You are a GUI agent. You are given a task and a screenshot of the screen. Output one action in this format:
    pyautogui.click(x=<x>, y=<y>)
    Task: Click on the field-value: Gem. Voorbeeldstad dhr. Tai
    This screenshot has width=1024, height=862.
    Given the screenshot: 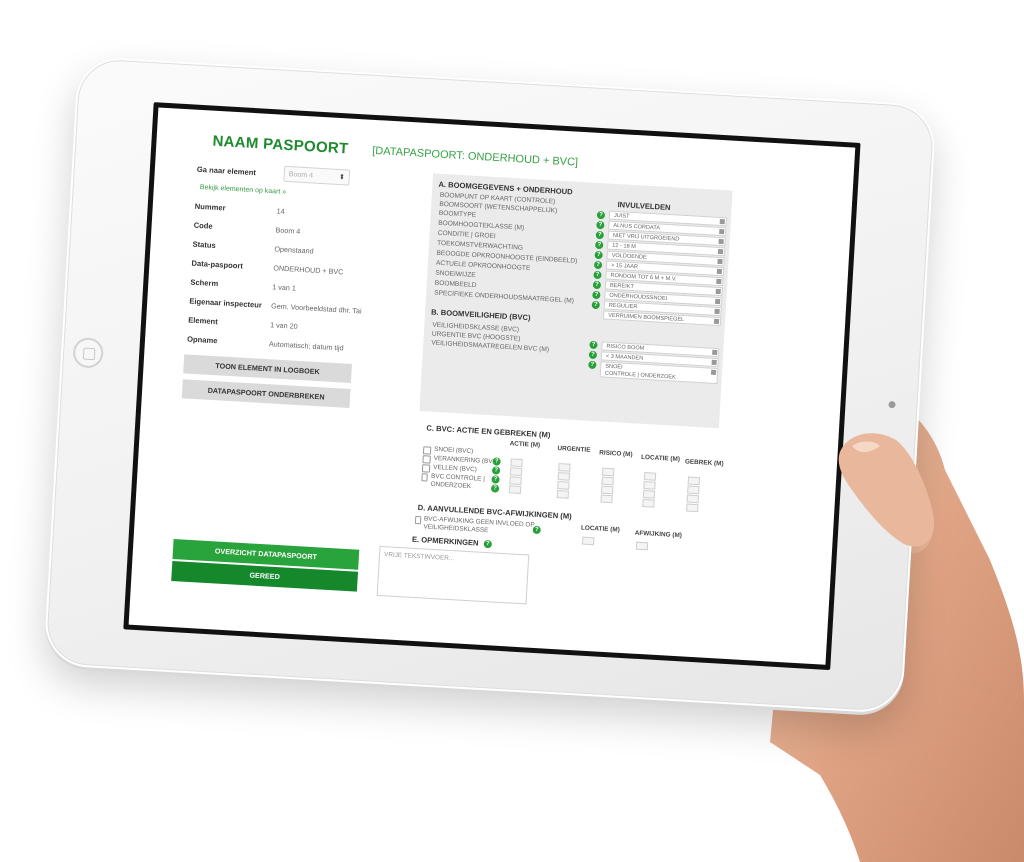 What is the action you would take?
    pyautogui.click(x=316, y=308)
    